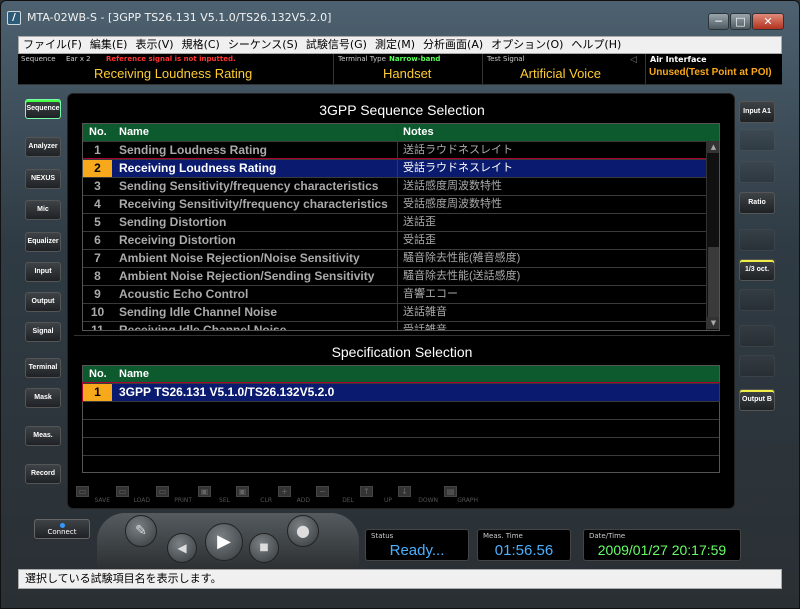 Image resolution: width=800 pixels, height=609 pixels. What do you see at coordinates (264, 548) in the screenshot?
I see `stop-button: ■` at bounding box center [264, 548].